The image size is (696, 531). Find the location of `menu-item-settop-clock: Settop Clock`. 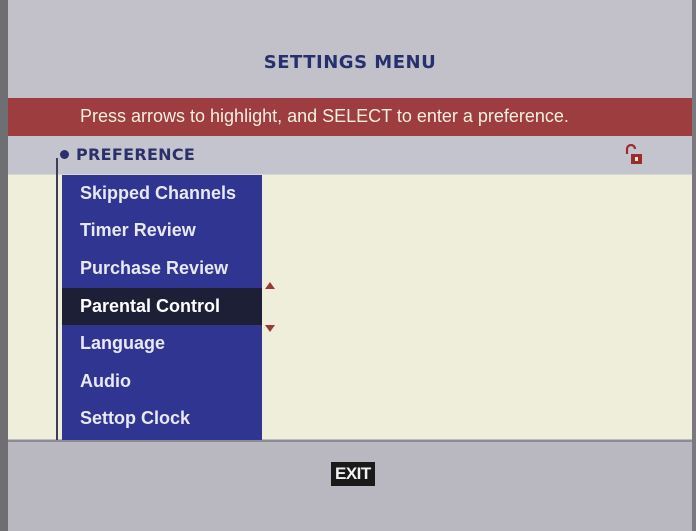

menu-item-settop-clock: Settop Clock is located at coordinates (162, 418).